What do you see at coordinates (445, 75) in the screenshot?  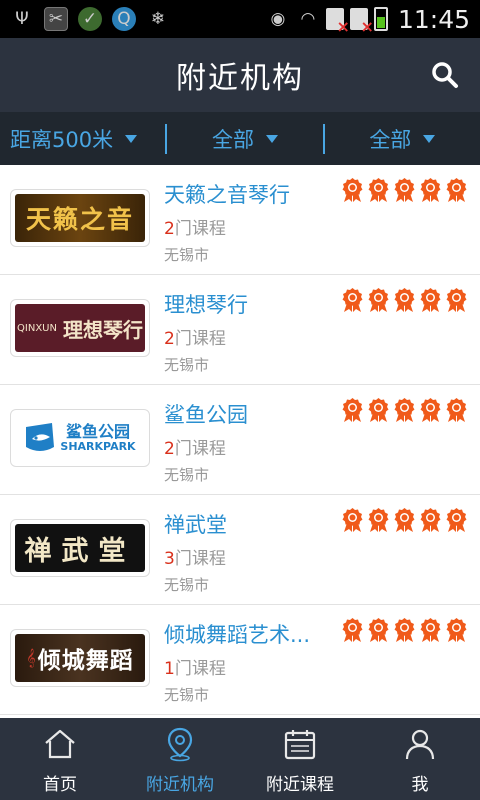 I see `search-icon` at bounding box center [445, 75].